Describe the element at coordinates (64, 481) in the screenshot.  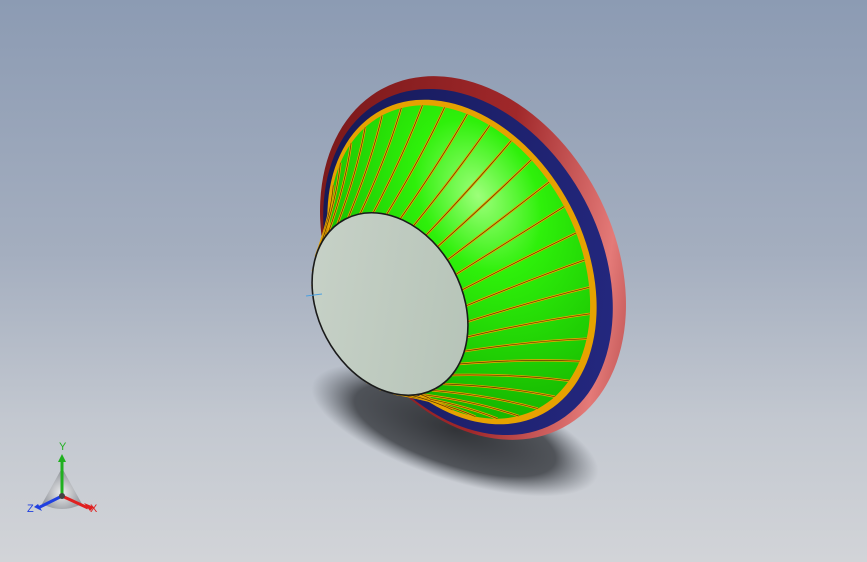
I see `view-triad: Y X Z` at that location.